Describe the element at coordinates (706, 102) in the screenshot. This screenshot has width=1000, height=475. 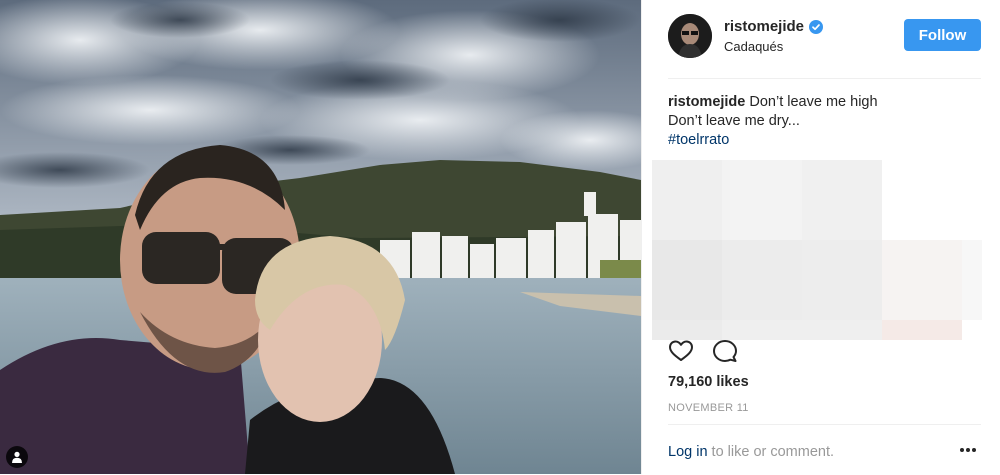
I see `caption-username: ristomejide` at that location.